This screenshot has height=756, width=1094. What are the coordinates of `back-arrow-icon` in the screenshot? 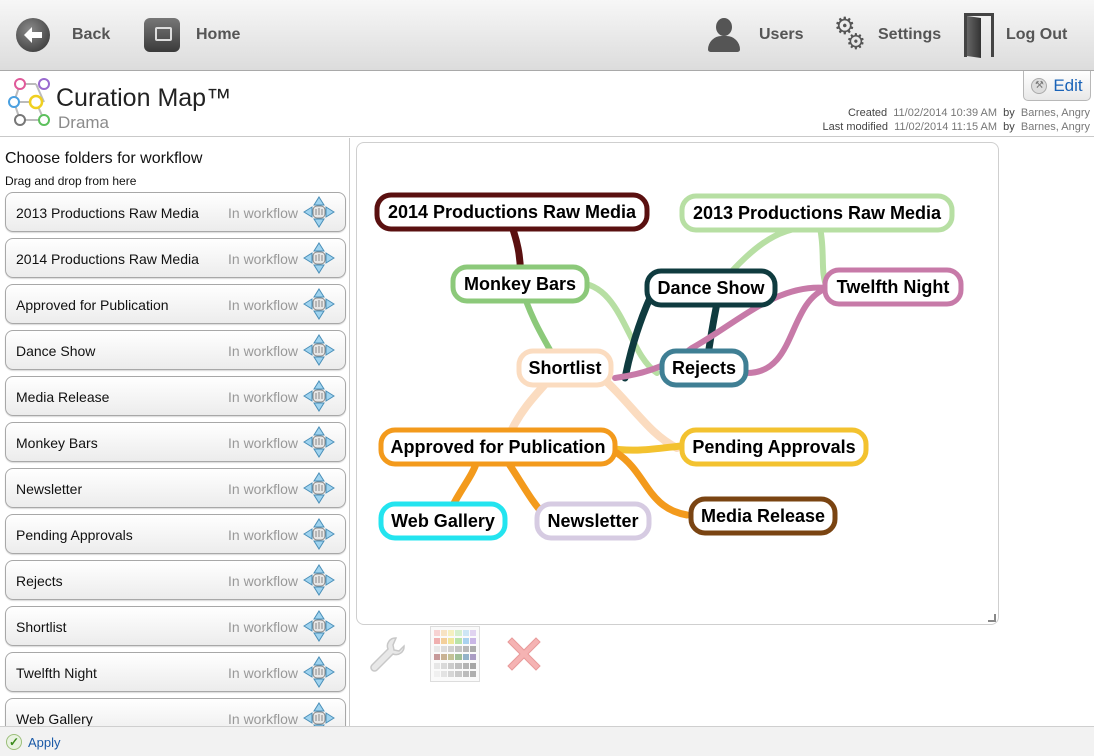 It's located at (33, 35).